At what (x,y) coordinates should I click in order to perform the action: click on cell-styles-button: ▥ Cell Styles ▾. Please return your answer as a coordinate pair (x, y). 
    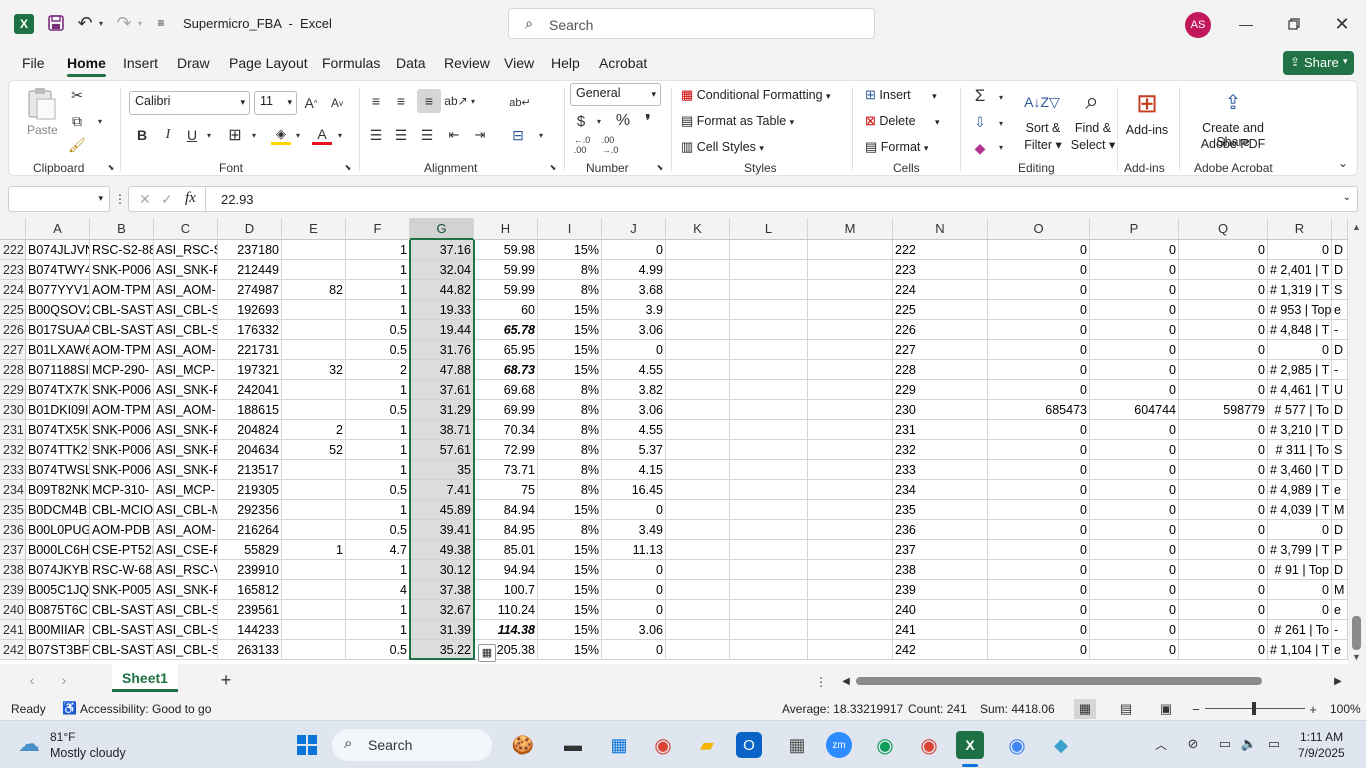
    Looking at the image, I should click on (722, 147).